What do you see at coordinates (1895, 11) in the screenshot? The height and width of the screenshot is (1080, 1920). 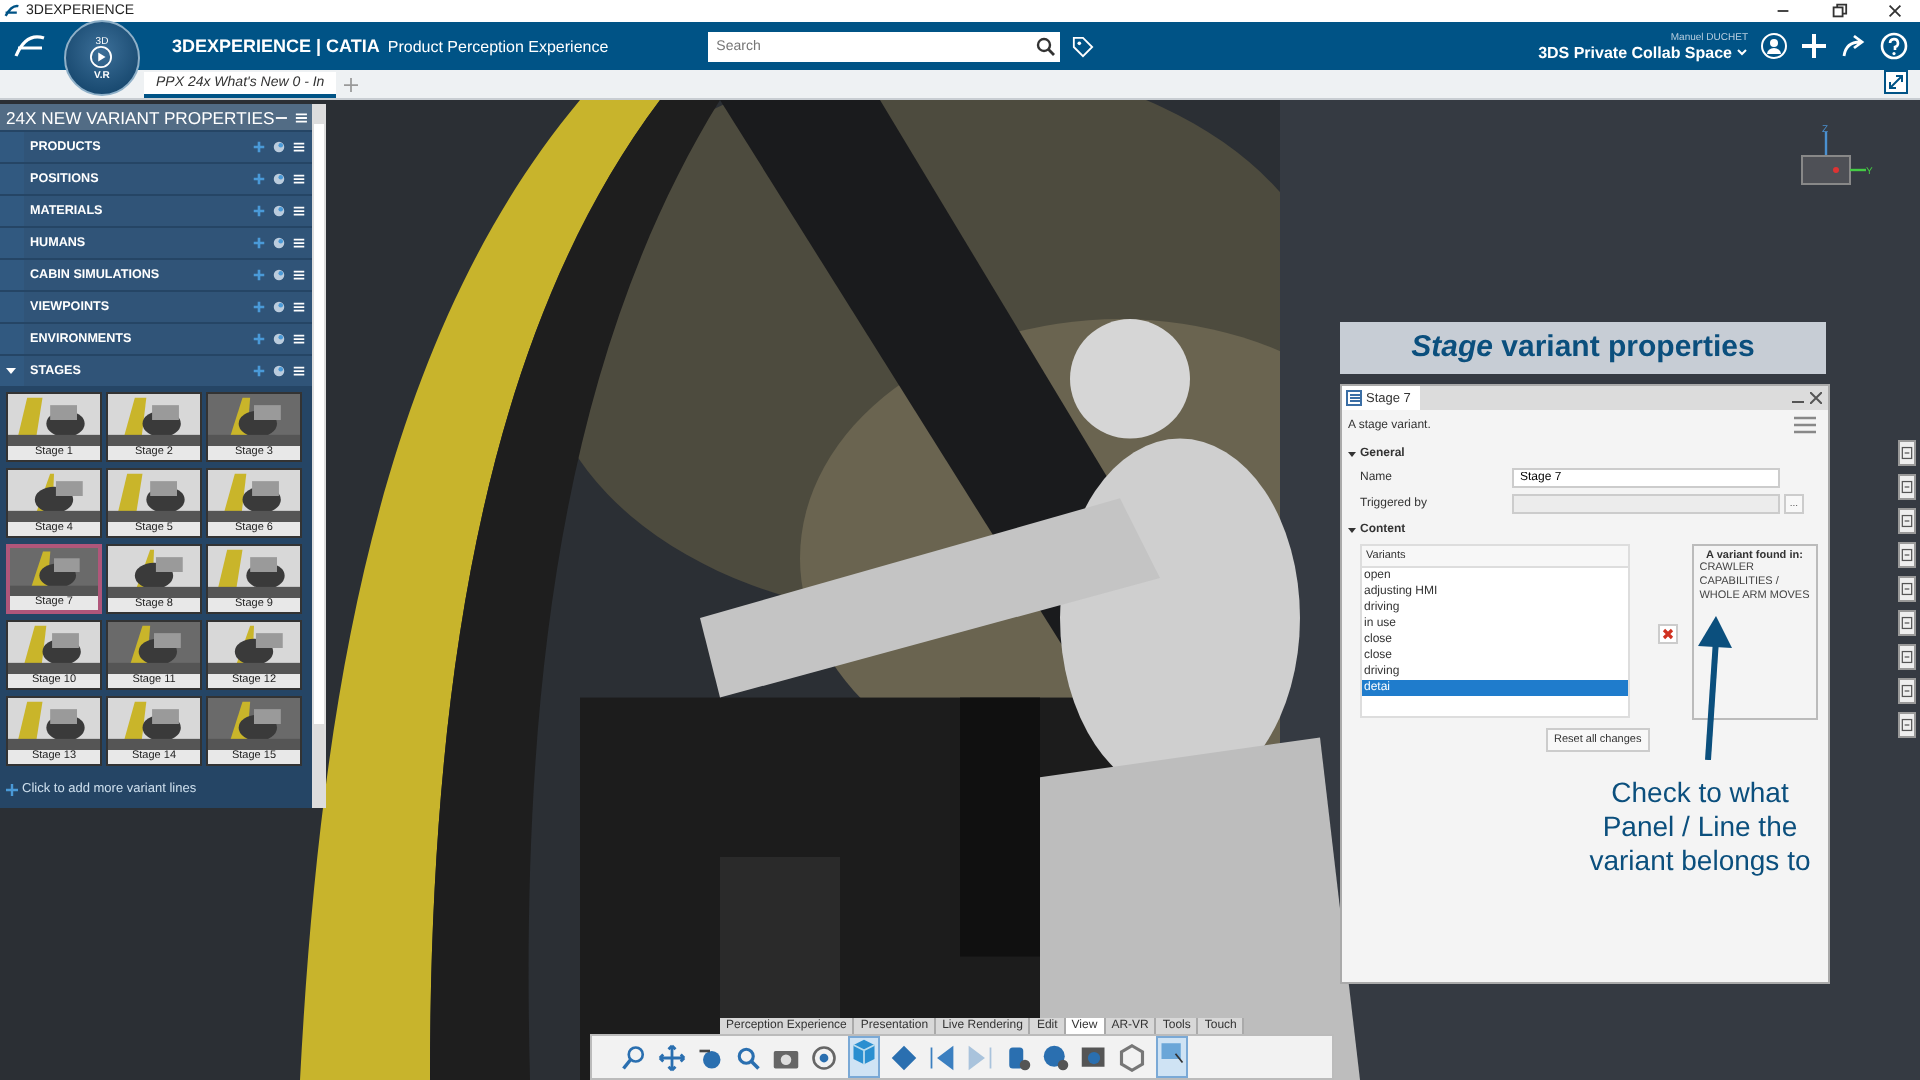 I see `close-icon` at bounding box center [1895, 11].